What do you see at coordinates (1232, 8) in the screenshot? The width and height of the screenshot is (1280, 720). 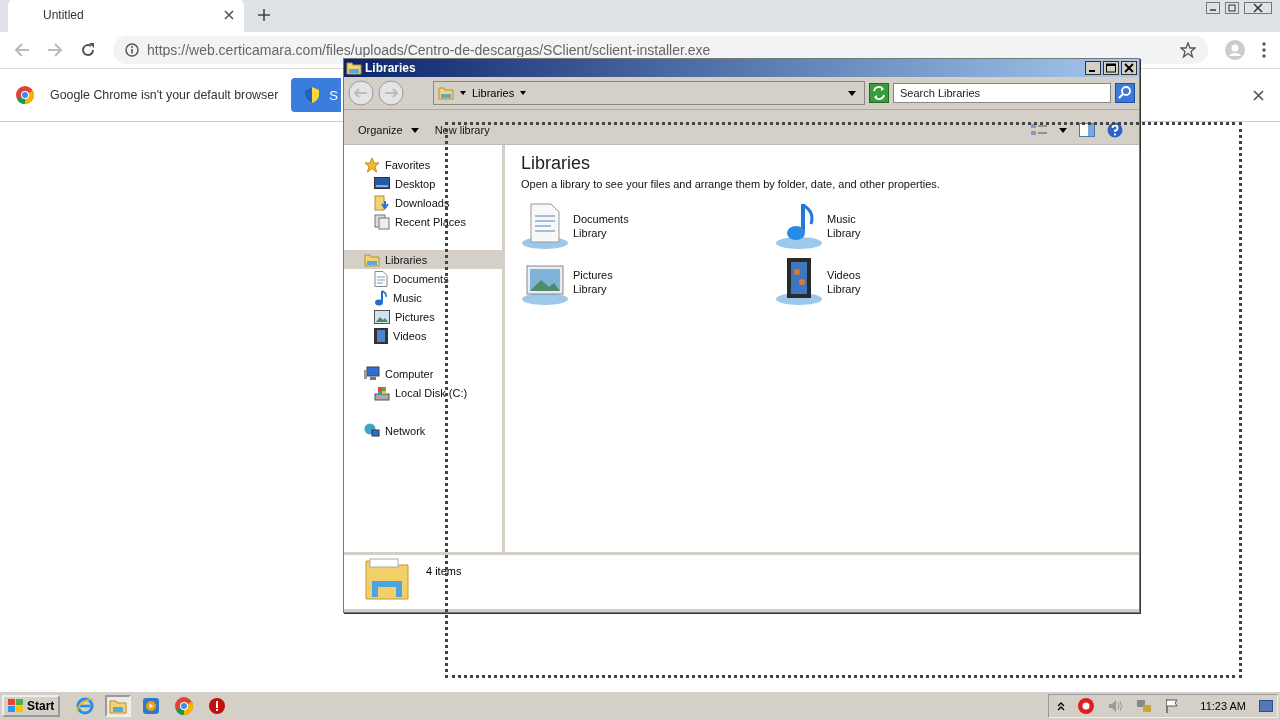 I see `restore-icon` at bounding box center [1232, 8].